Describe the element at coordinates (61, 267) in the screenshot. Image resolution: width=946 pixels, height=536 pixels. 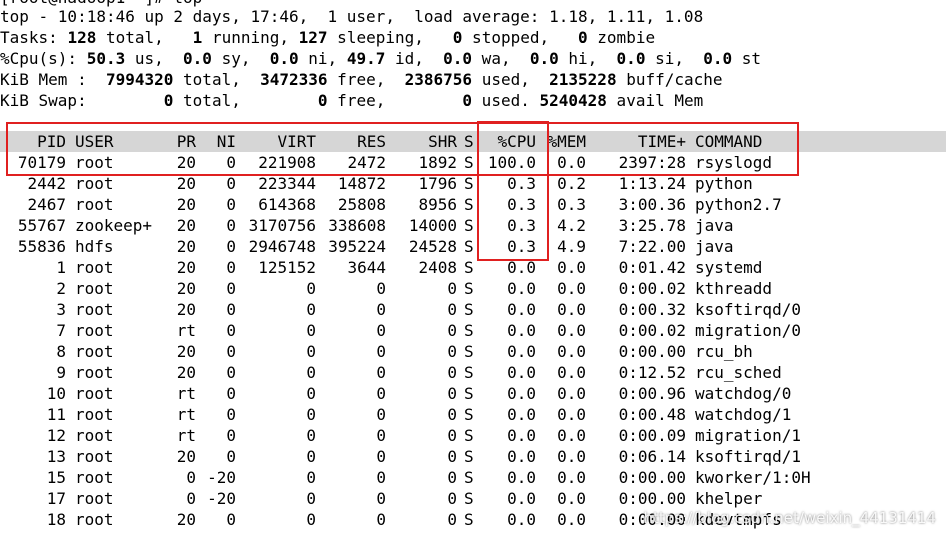
I see `cell-pid: 1` at that location.